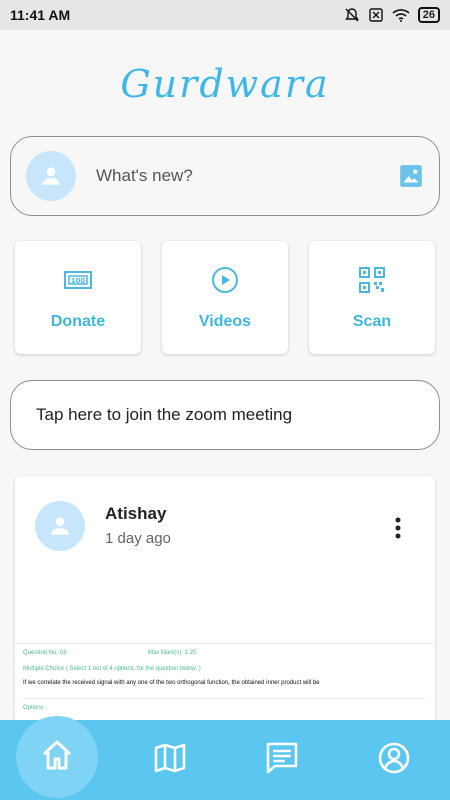 This screenshot has height=800, width=450. What do you see at coordinates (225, 321) in the screenshot?
I see `videos-label: Videos` at bounding box center [225, 321].